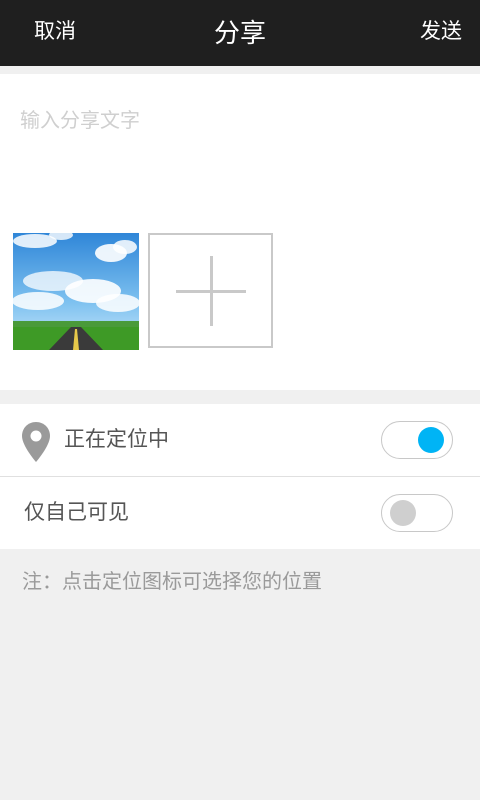 Image resolution: width=480 pixels, height=800 pixels. What do you see at coordinates (116, 439) in the screenshot?
I see `location-status-label: 正在定位中` at bounding box center [116, 439].